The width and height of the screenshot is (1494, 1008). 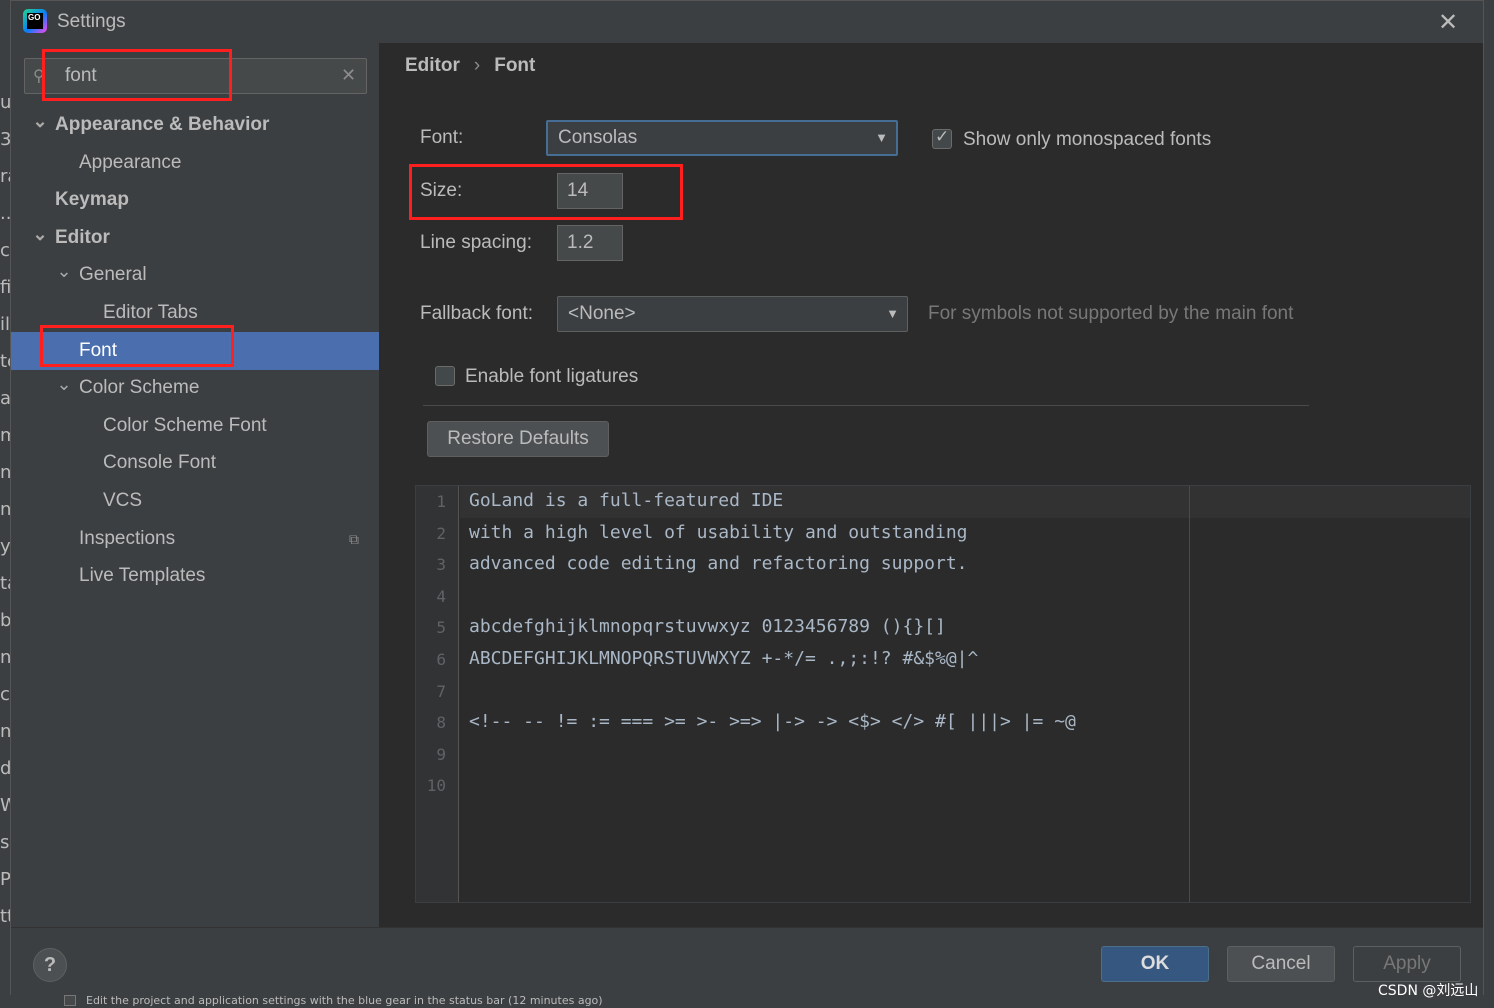 What do you see at coordinates (348, 75) in the screenshot?
I see `clear-search-icon: ✕` at bounding box center [348, 75].